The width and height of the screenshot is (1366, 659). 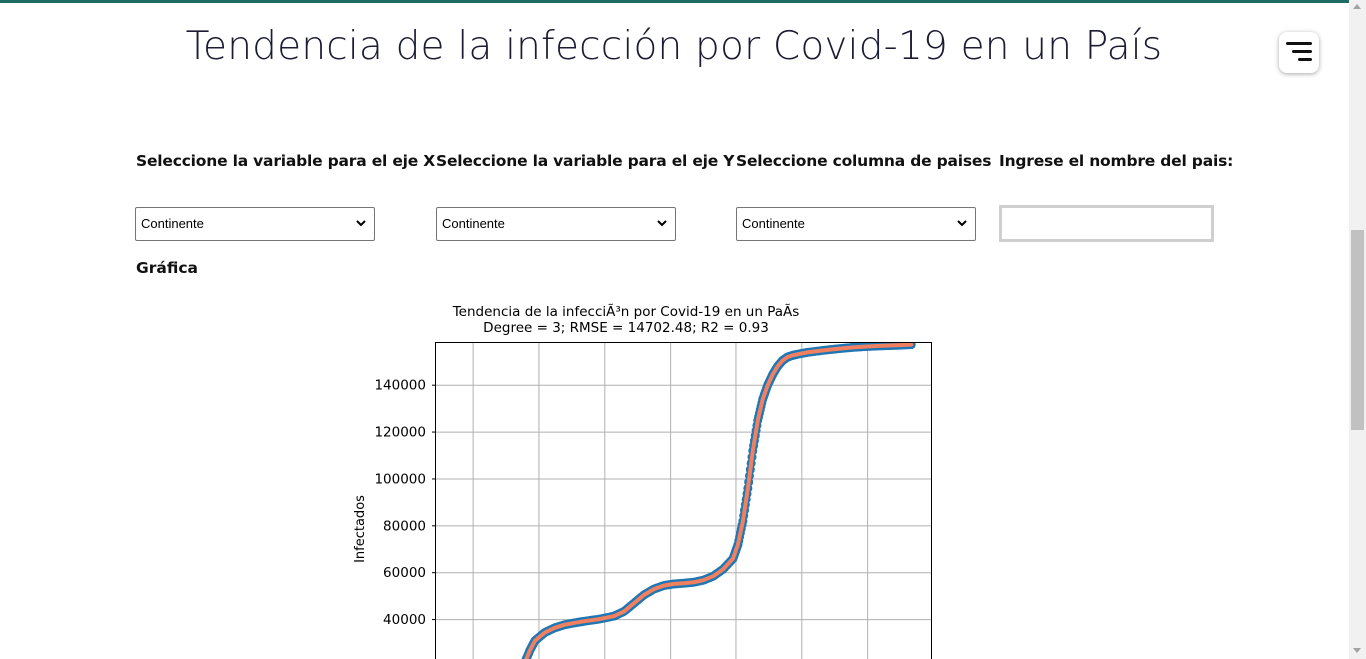 I want to click on y-axis-variable-select: Continente, so click(x=556, y=224).